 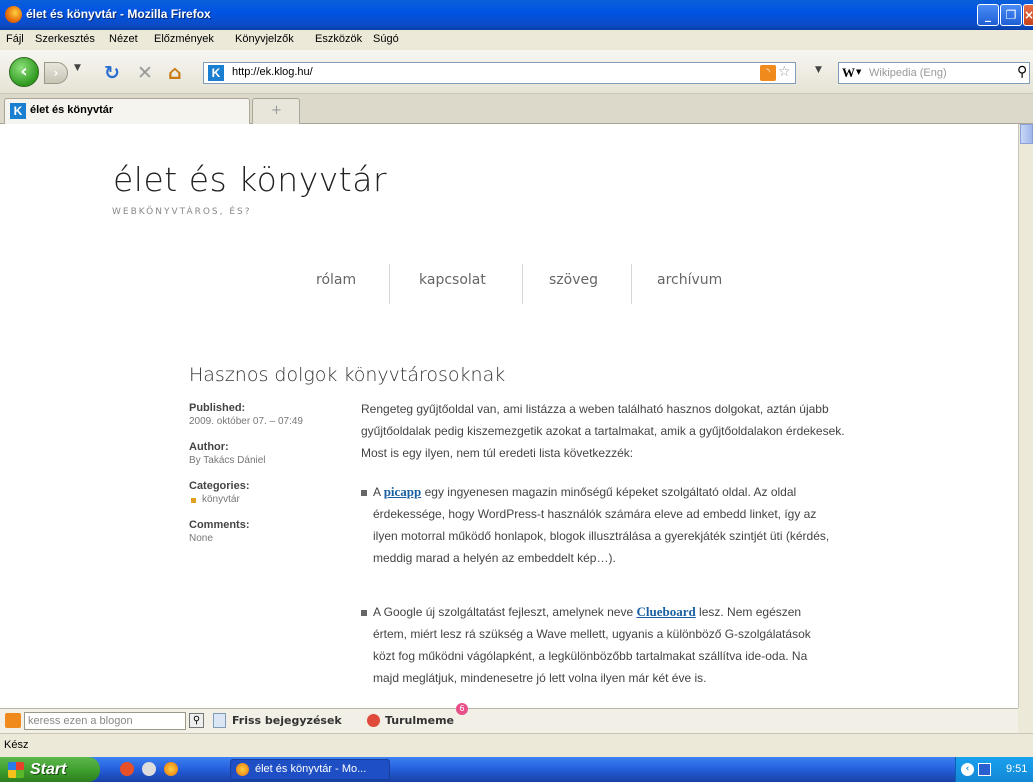 What do you see at coordinates (56, 73) in the screenshot?
I see `forward-button: ›` at bounding box center [56, 73].